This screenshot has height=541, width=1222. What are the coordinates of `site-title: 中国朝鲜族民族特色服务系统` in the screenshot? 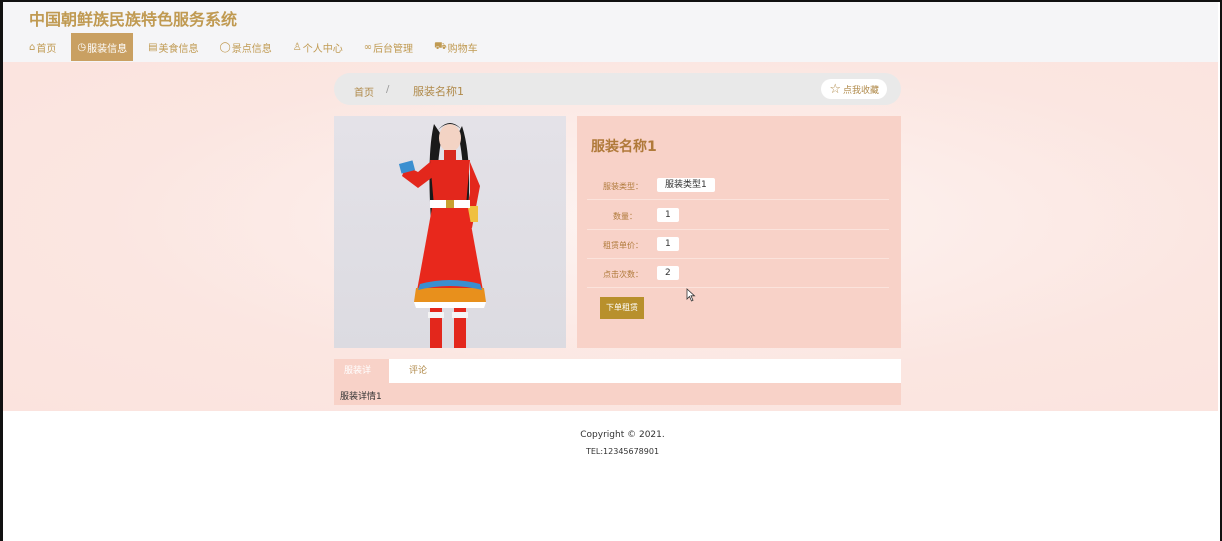 It's located at (133, 19).